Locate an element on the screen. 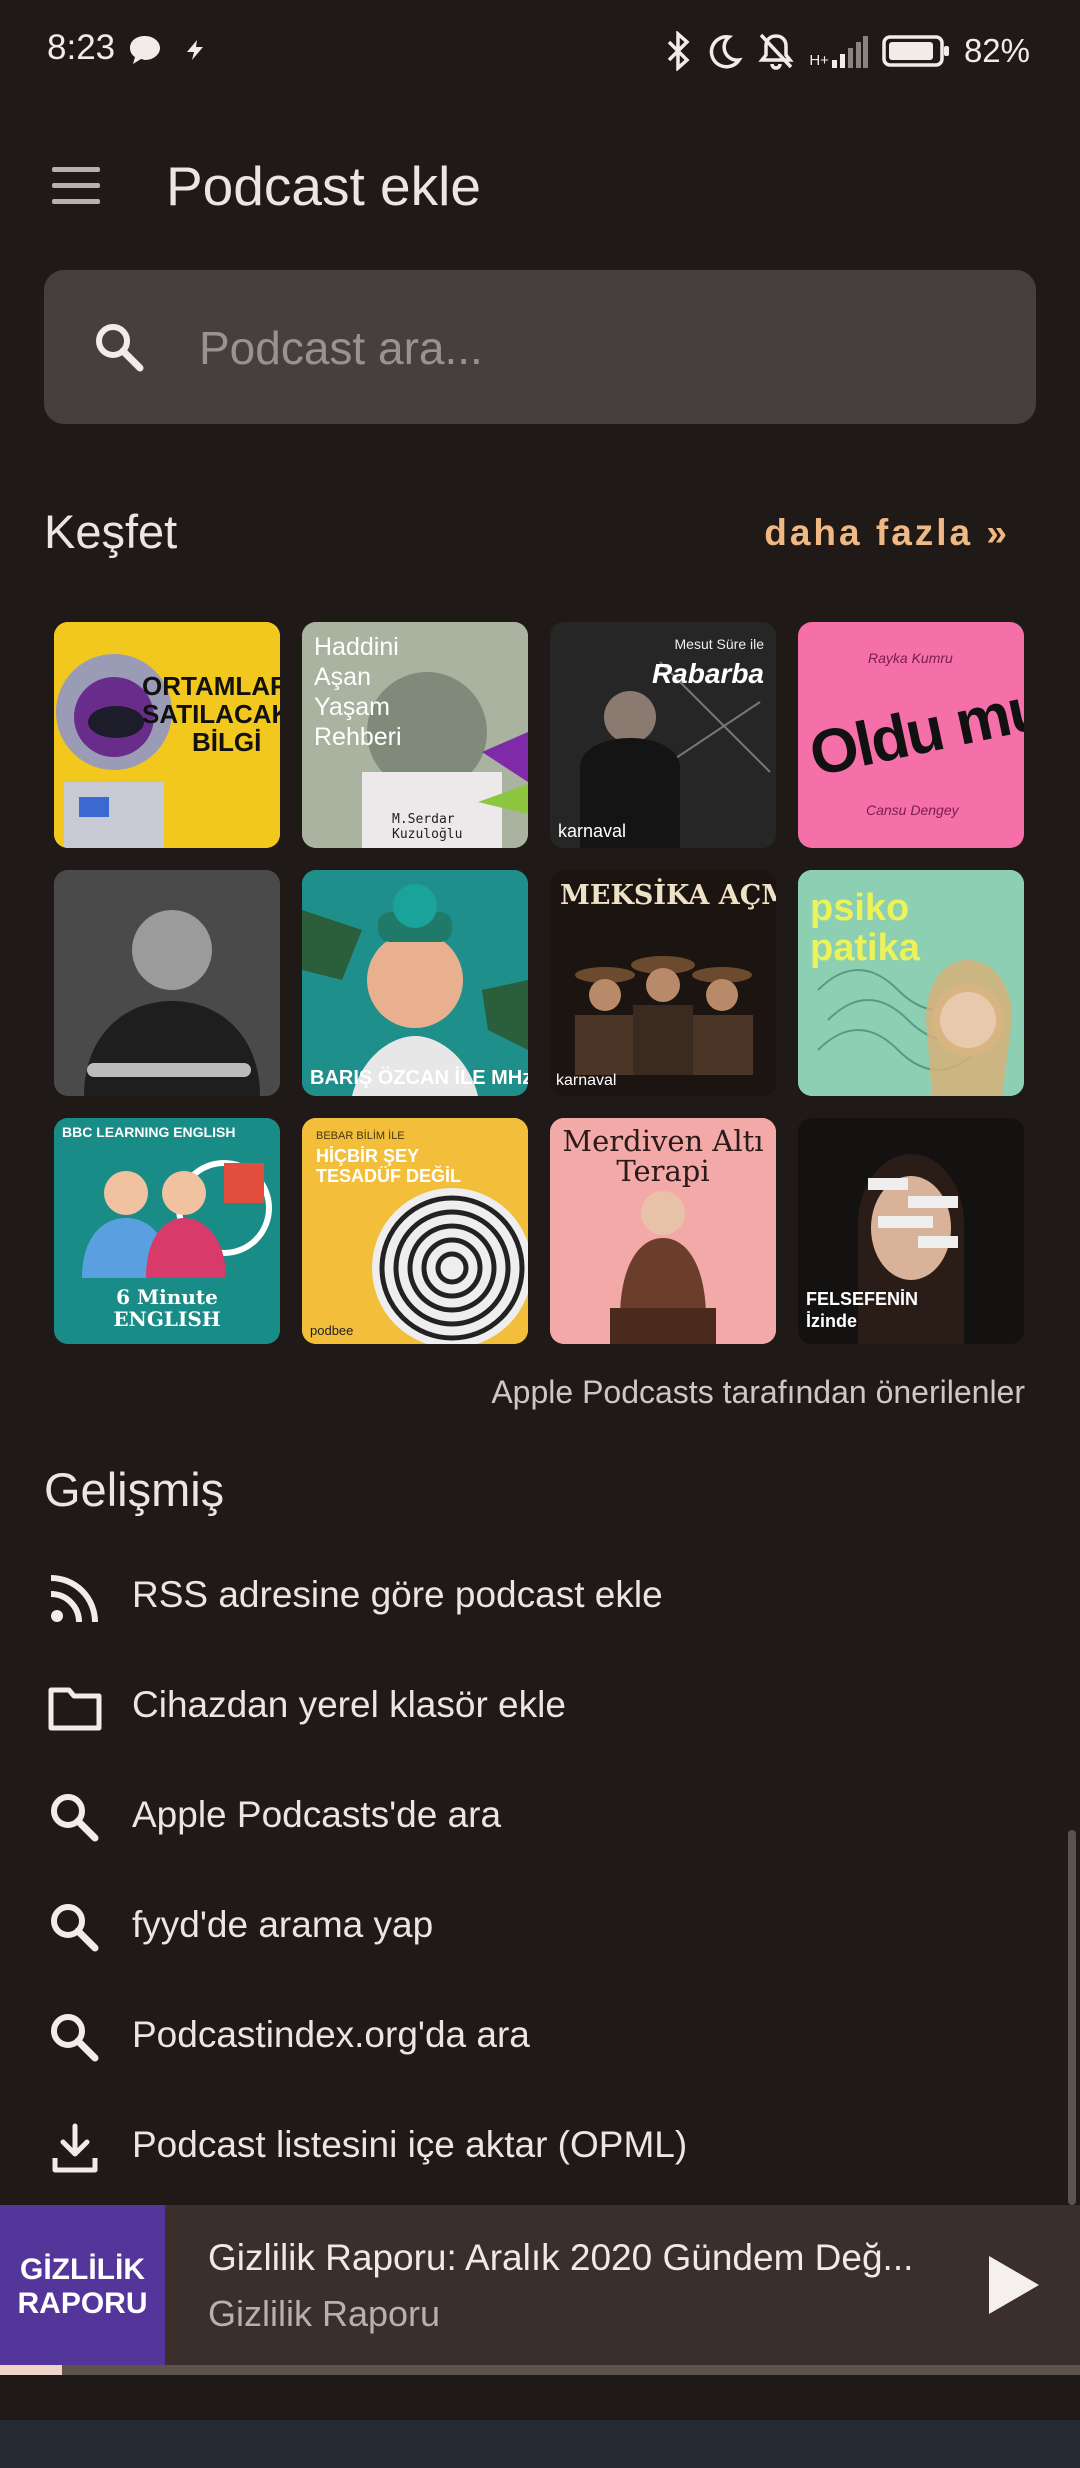 The image size is (1080, 2468). tile-title: FELSEFENİN İzinde is located at coordinates (862, 1310).